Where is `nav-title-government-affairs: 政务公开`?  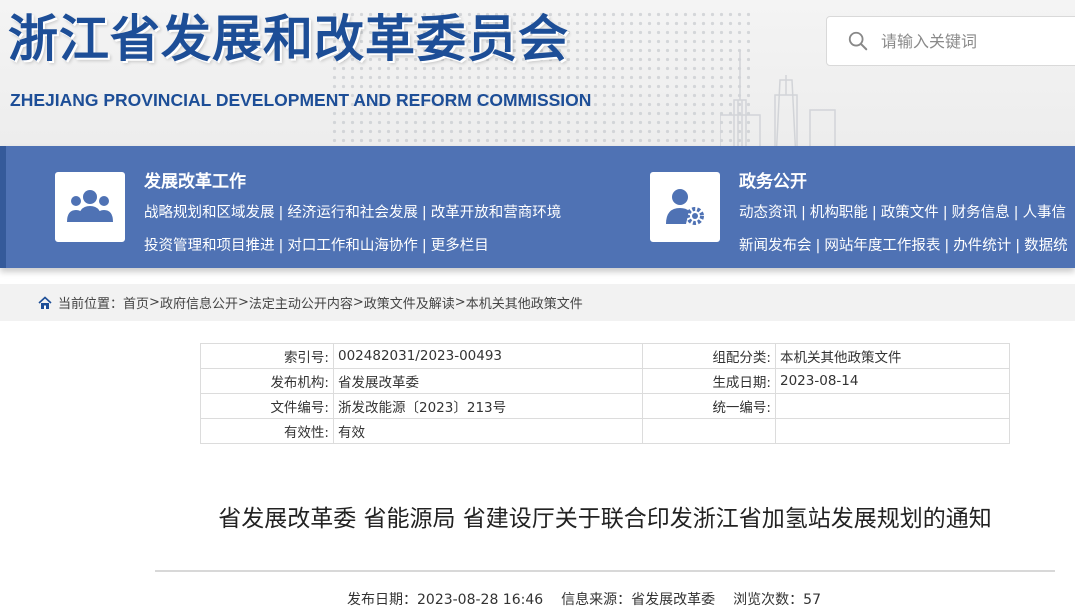
nav-title-government-affairs: 政务公开 is located at coordinates (773, 179).